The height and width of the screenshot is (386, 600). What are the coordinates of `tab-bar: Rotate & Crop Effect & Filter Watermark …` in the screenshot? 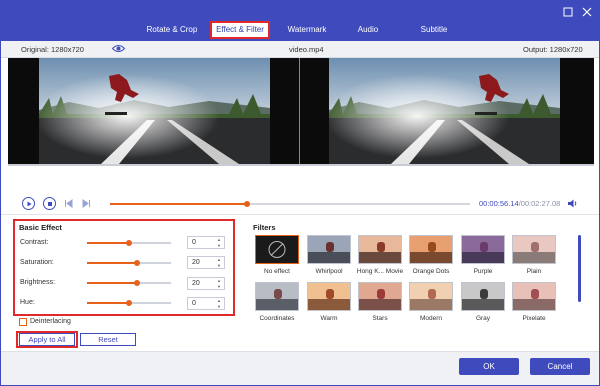 It's located at (300, 21).